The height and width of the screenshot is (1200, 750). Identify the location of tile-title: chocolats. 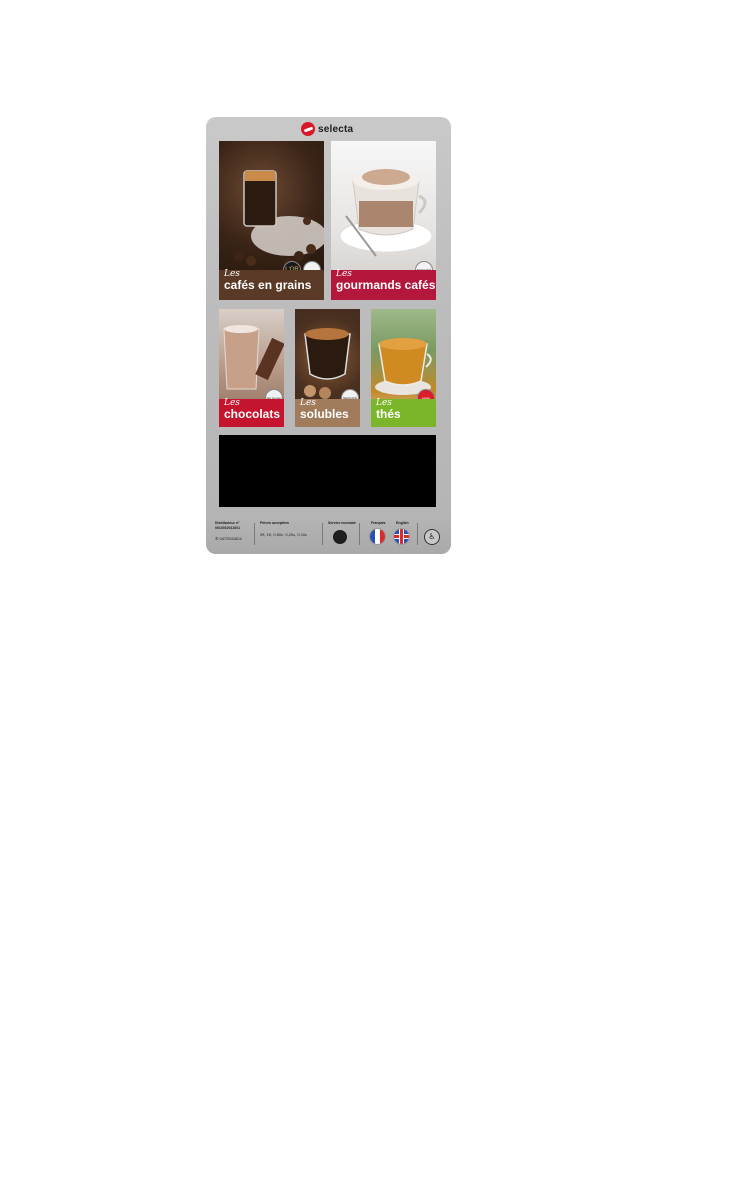
(252, 414).